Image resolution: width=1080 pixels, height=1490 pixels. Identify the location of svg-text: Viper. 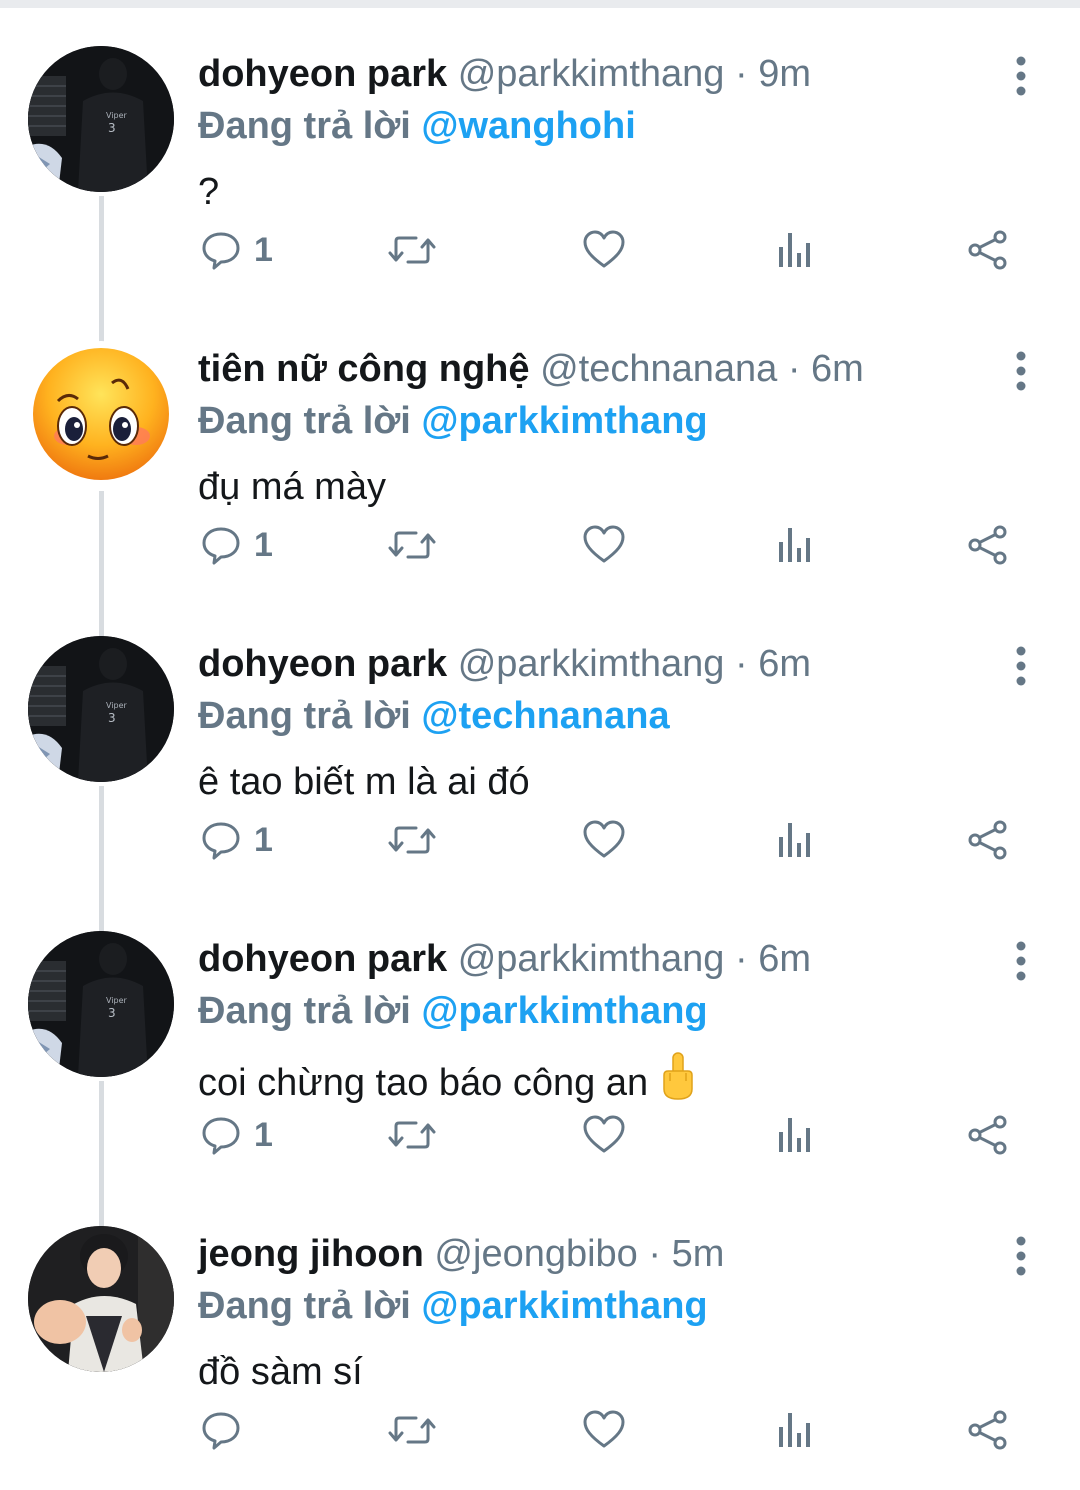
(117, 115).